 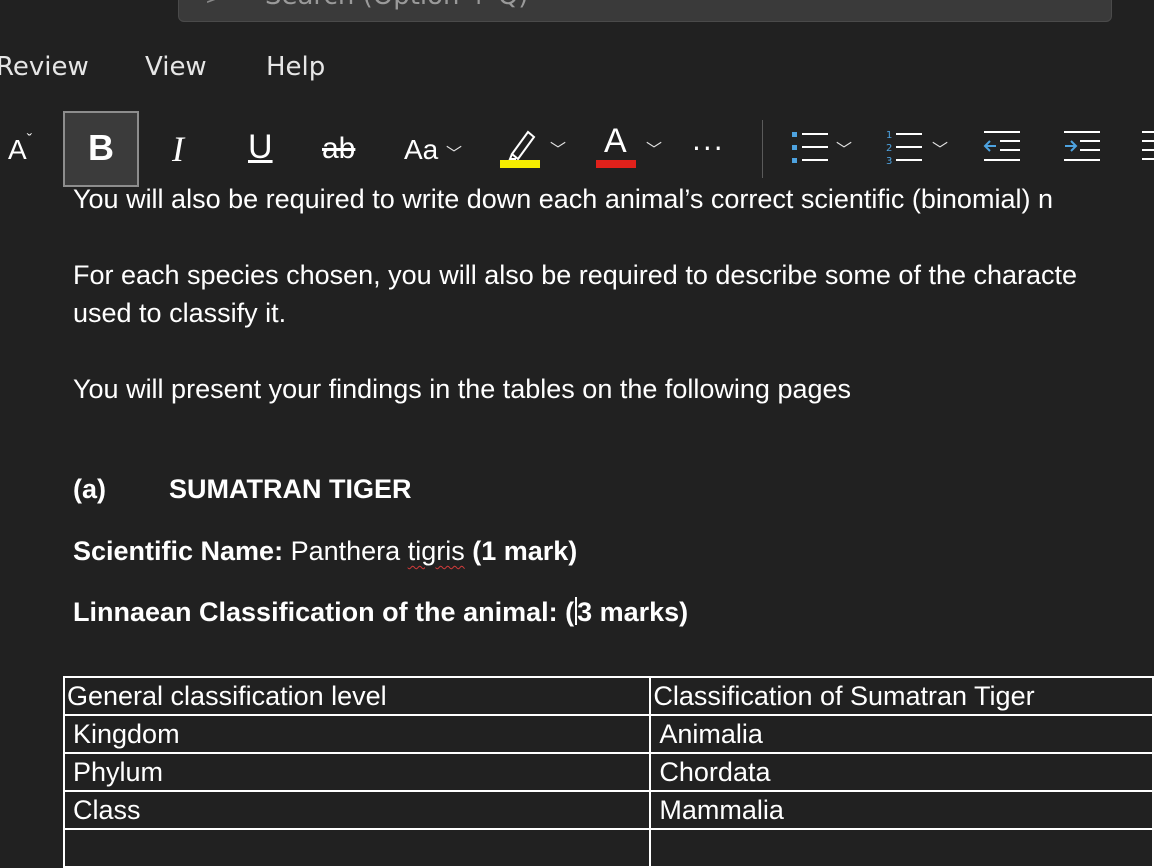 I want to click on align-button, so click(x=1147, y=150).